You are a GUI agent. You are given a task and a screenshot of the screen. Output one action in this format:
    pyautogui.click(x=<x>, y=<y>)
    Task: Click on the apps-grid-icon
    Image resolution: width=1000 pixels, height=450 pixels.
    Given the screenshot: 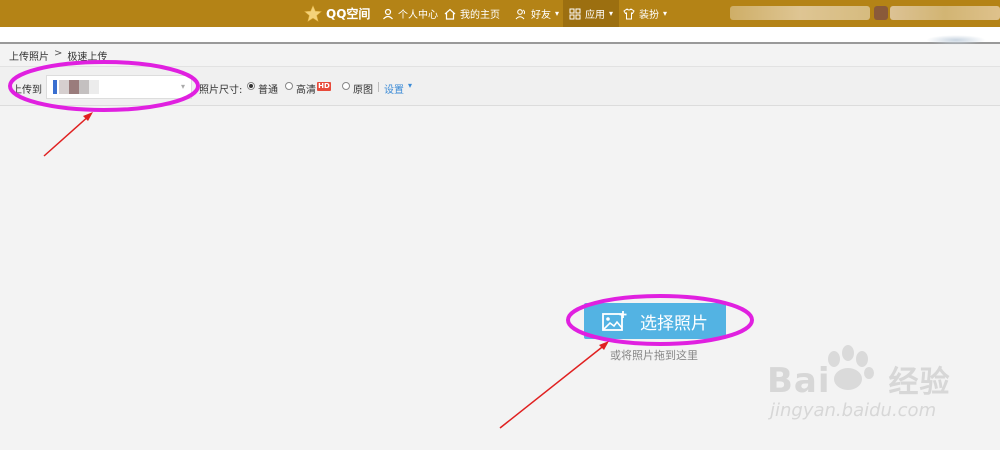 What is the action you would take?
    pyautogui.click(x=575, y=13)
    